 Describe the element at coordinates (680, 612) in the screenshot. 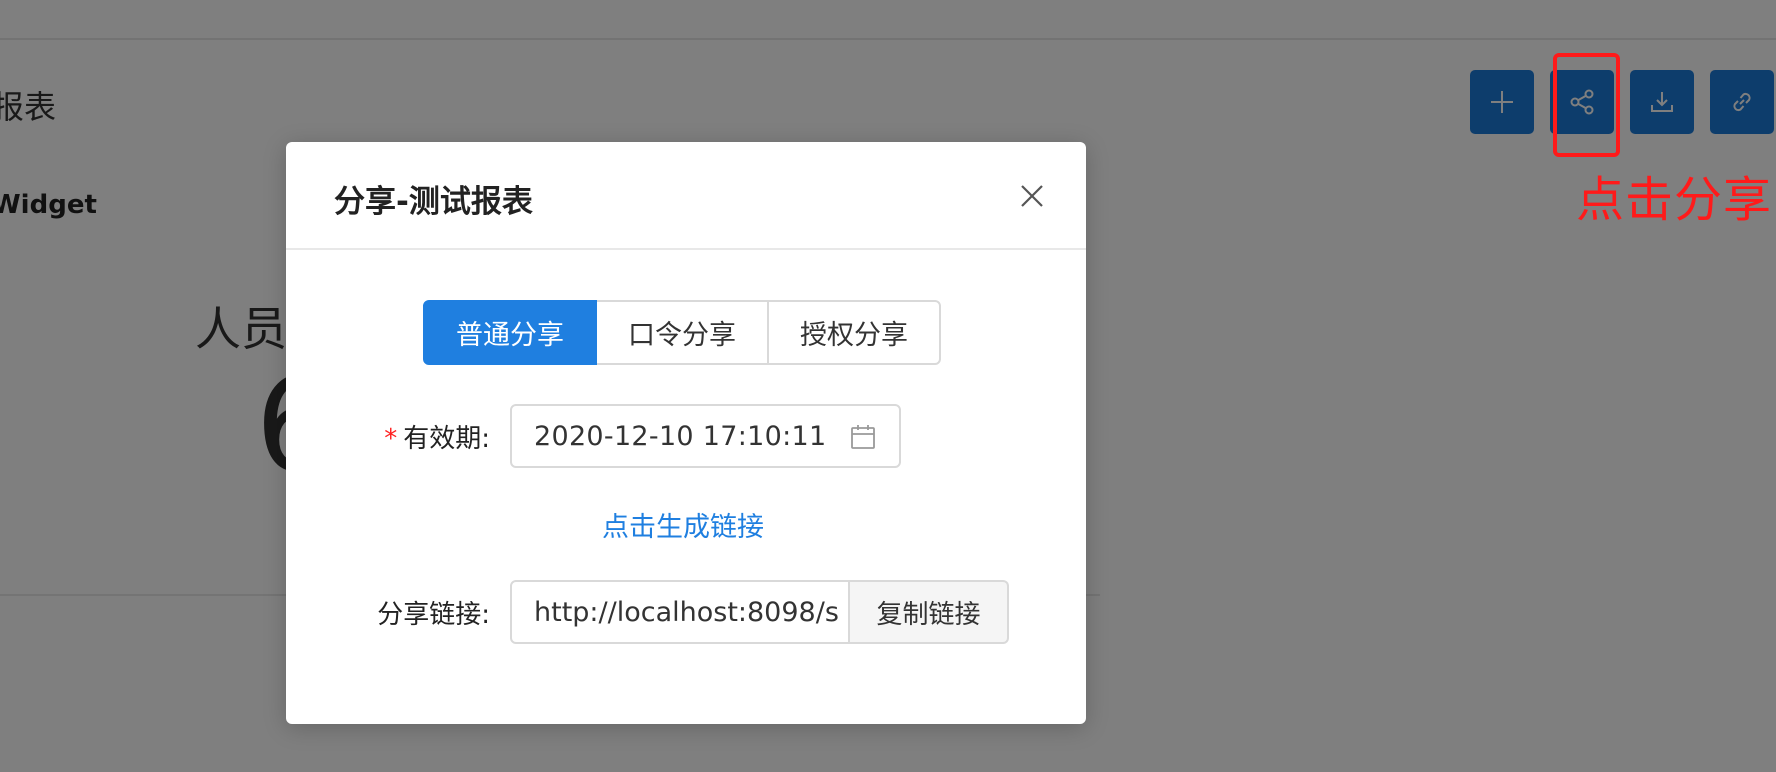

I see `share-link-input: http://localhost:8098/s` at that location.